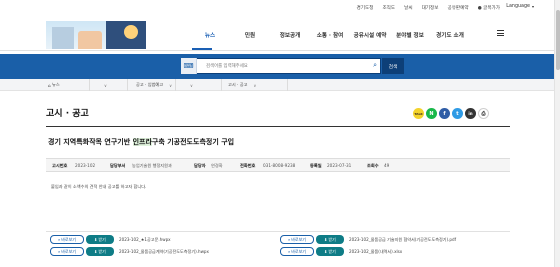  Describe the element at coordinates (56, 84) in the screenshot. I see `breadcrumb-home-label: 뉴스` at that location.